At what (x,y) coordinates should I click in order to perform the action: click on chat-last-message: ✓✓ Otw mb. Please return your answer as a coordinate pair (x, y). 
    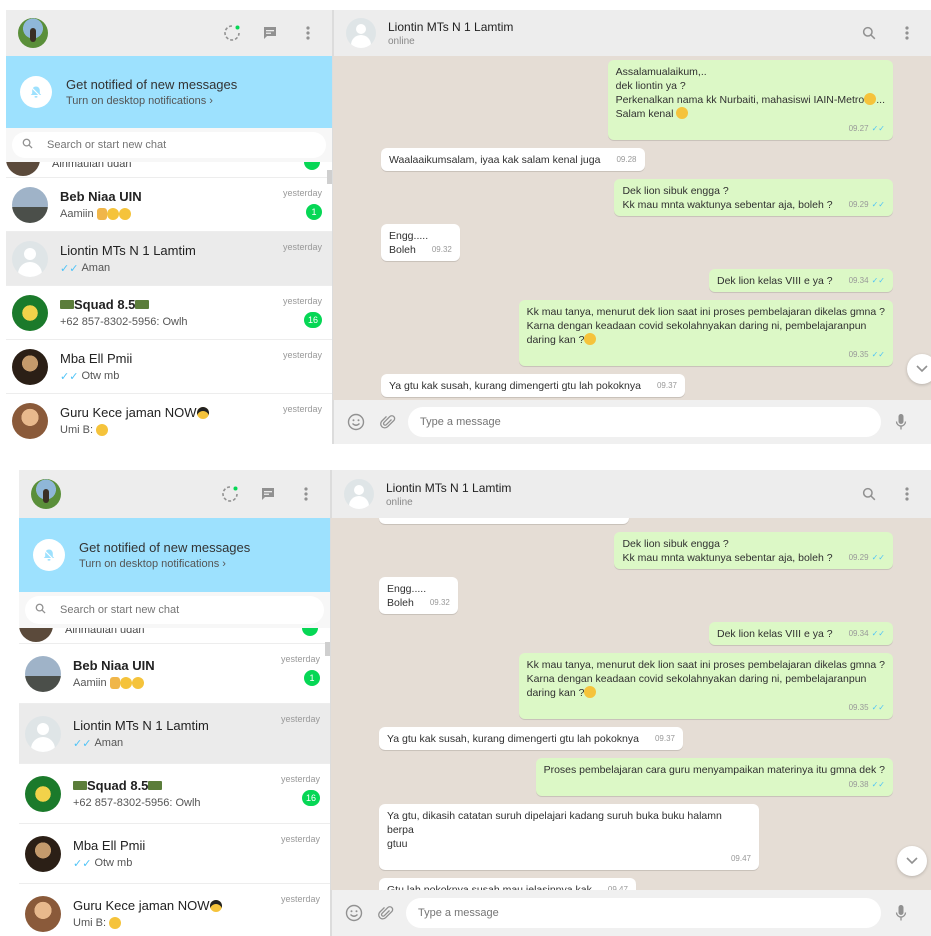
    Looking at the image, I should click on (103, 863).